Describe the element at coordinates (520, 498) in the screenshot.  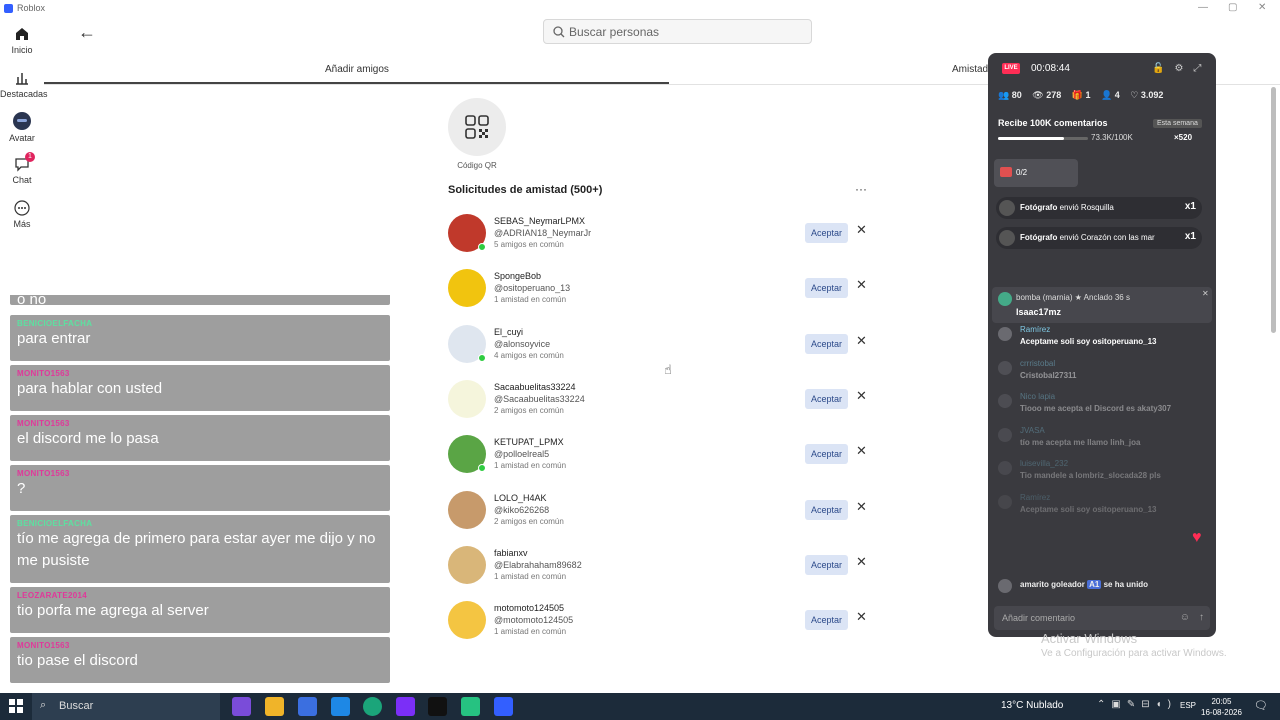
I see `request-username: LOLO_H4AK` at that location.